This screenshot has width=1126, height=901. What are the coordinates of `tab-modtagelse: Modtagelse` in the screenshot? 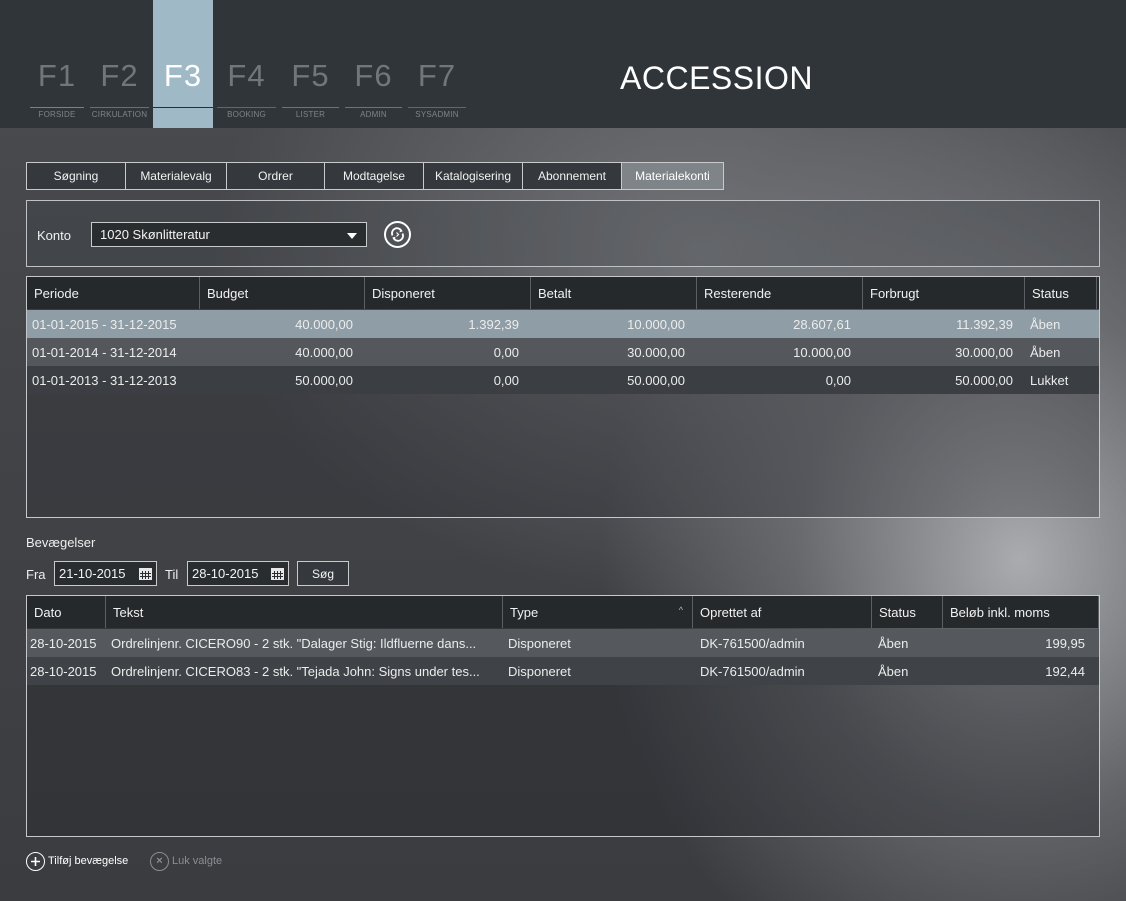 It's located at (374, 176).